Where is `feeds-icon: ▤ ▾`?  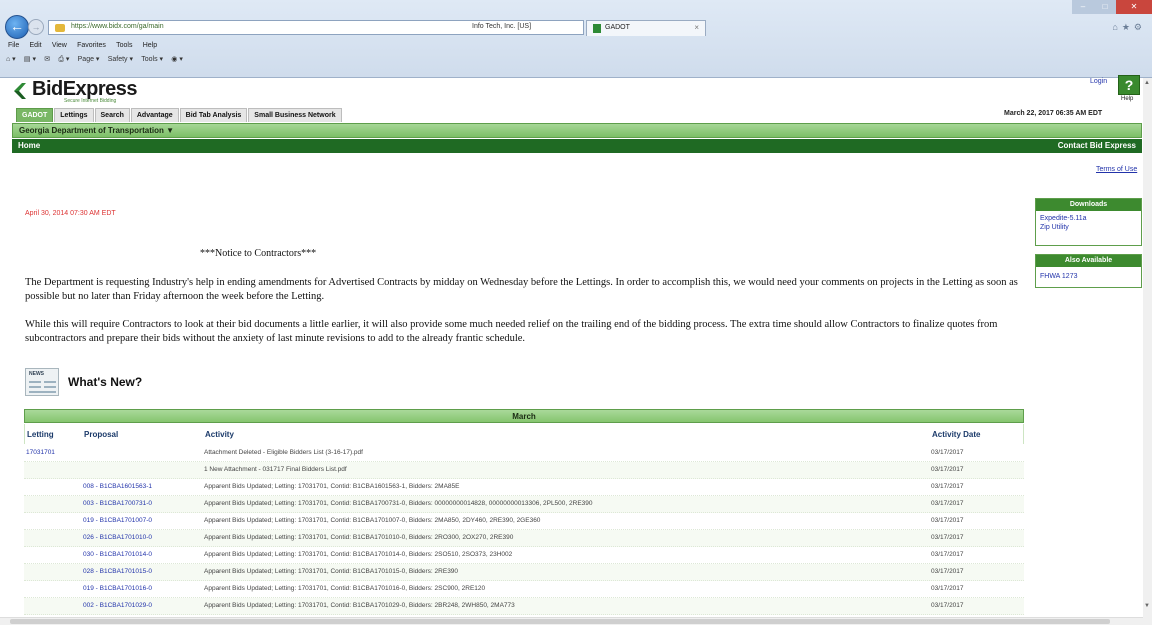
feeds-icon: ▤ ▾ is located at coordinates (30, 59).